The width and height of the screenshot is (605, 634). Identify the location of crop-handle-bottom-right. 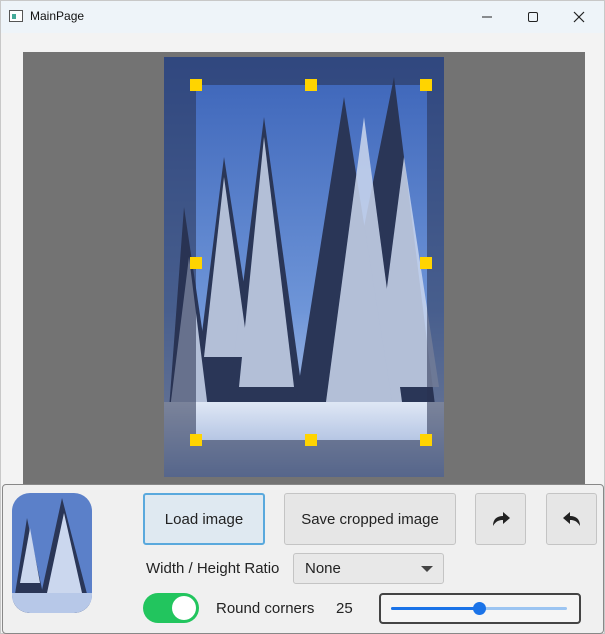
(426, 440).